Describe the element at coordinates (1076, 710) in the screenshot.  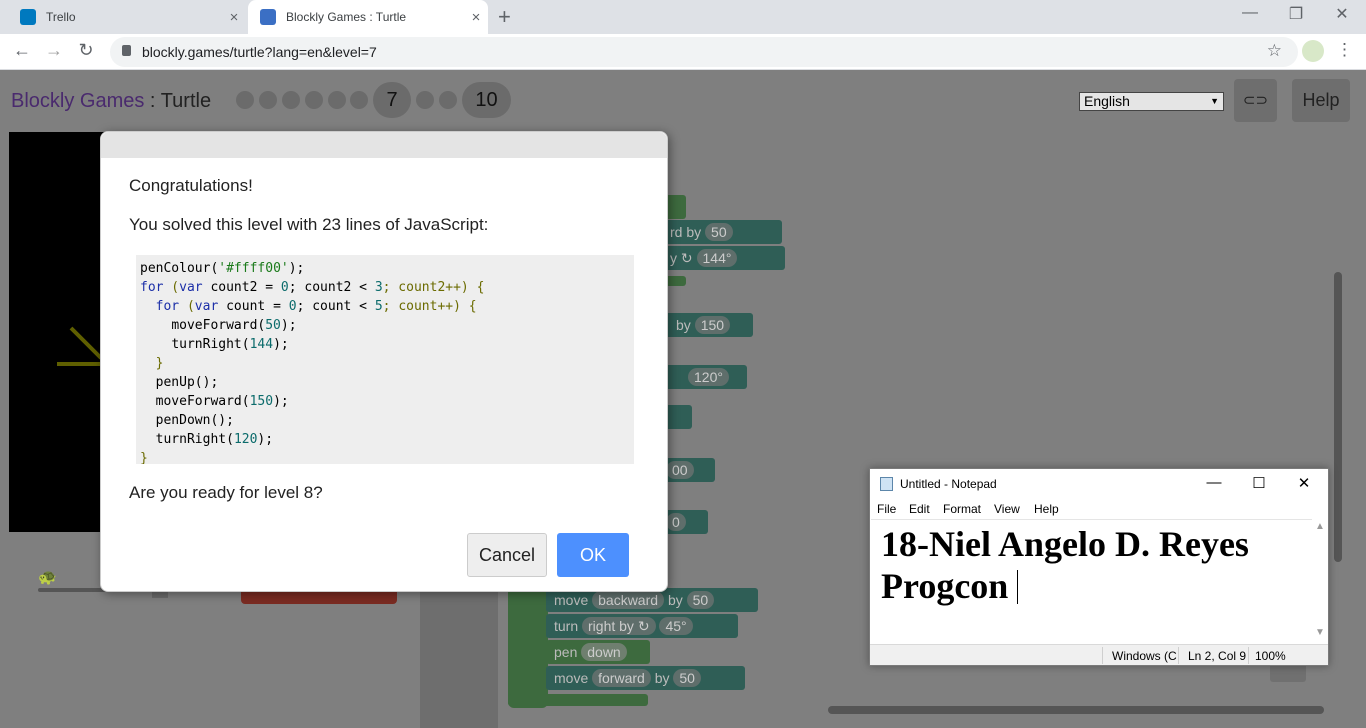
I see `workspace-horizontal-scrollbar` at that location.